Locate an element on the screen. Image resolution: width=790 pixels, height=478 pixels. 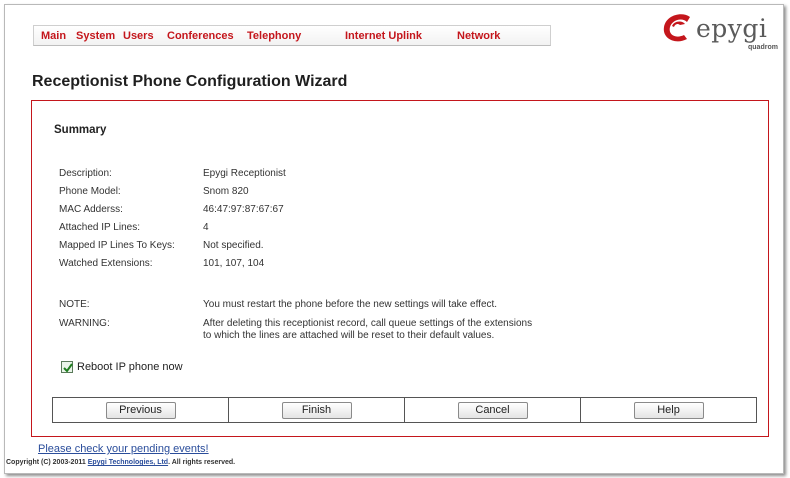
reboot-option: Reboot IP phone now is located at coordinates (122, 367).